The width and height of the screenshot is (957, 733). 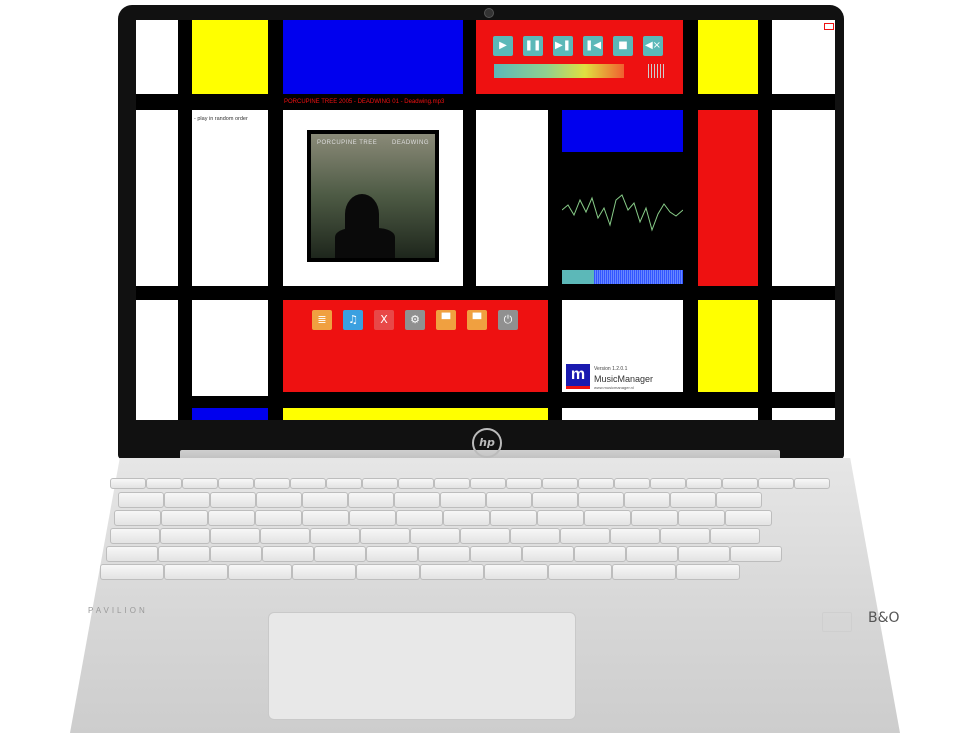 I want to click on volume-bar, so click(x=559, y=71).